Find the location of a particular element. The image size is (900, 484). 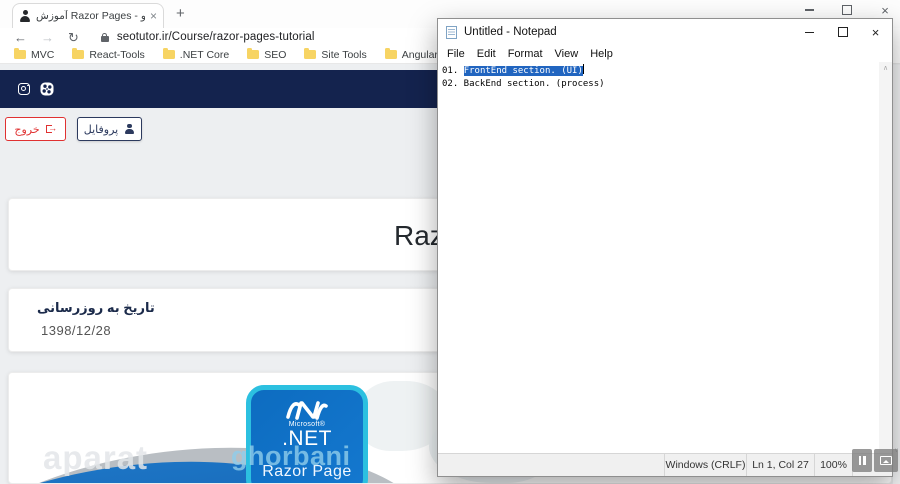

logout-button: خروج is located at coordinates (35, 129).